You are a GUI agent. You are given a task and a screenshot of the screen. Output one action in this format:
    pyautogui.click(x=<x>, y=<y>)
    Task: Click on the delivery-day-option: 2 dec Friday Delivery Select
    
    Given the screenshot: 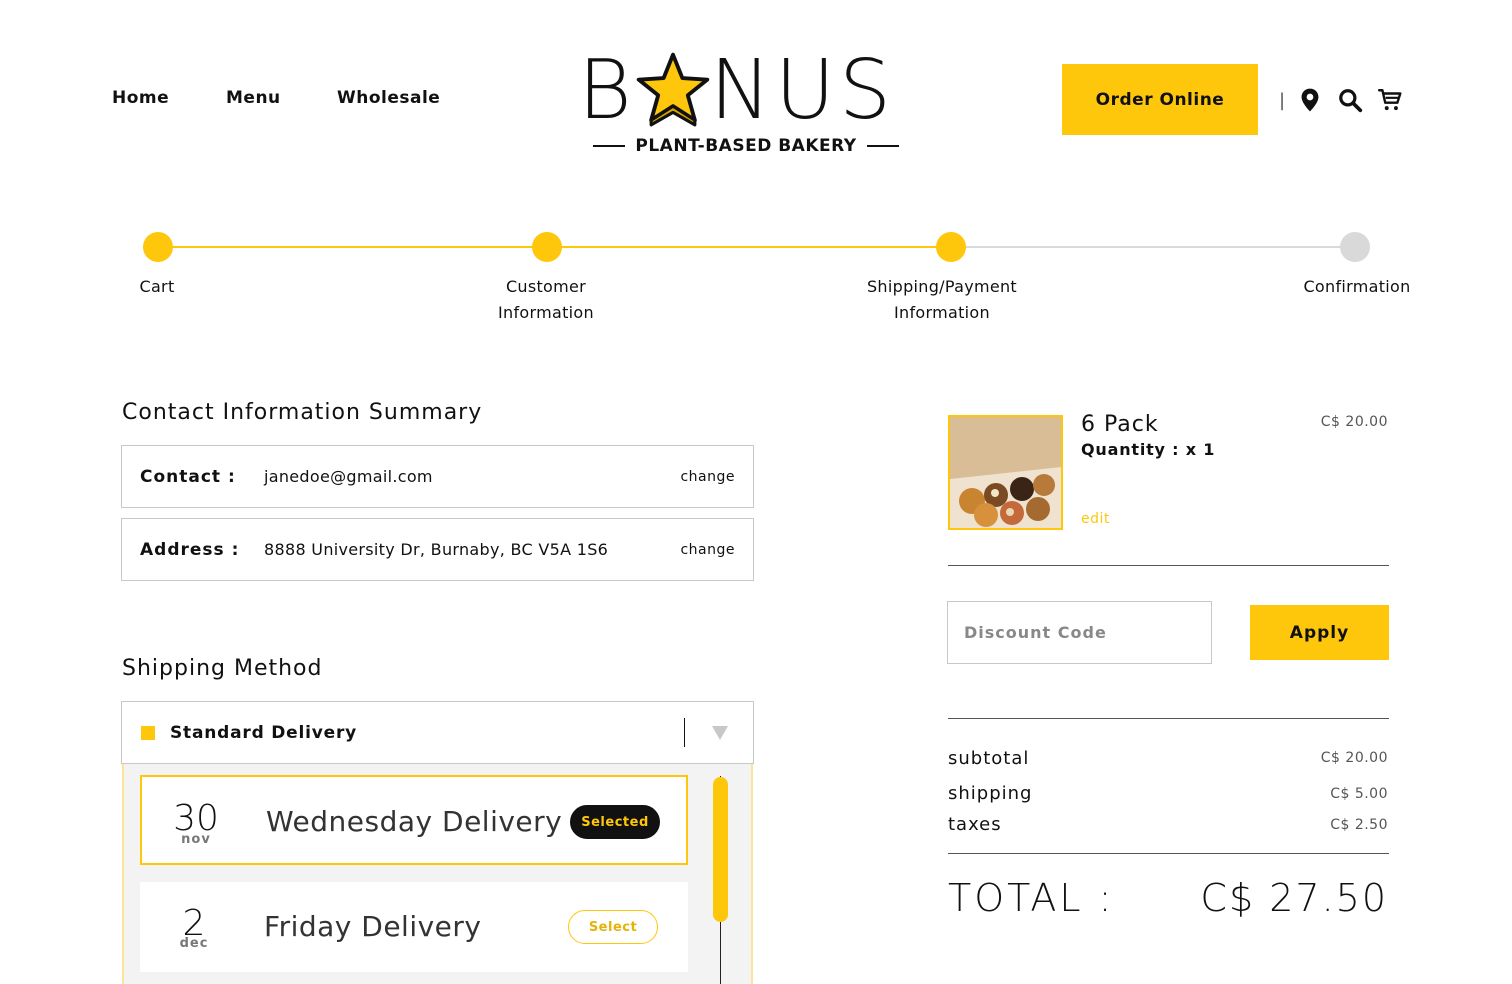 What is the action you would take?
    pyautogui.click(x=414, y=927)
    